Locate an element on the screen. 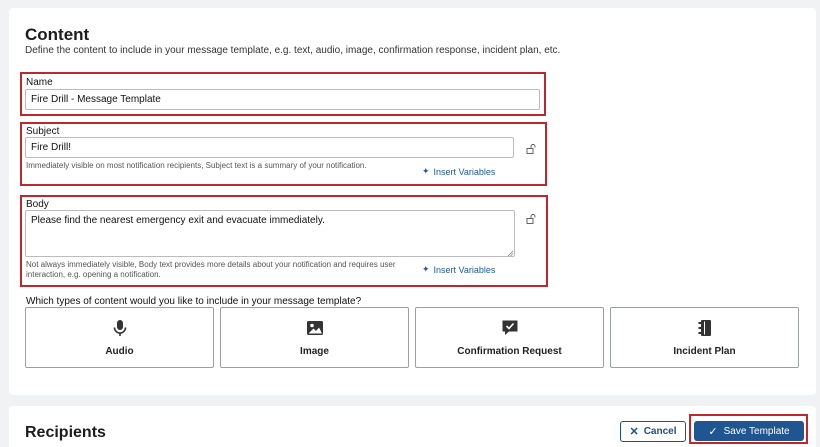 This screenshot has height=447, width=820. name-label: Name is located at coordinates (39, 82).